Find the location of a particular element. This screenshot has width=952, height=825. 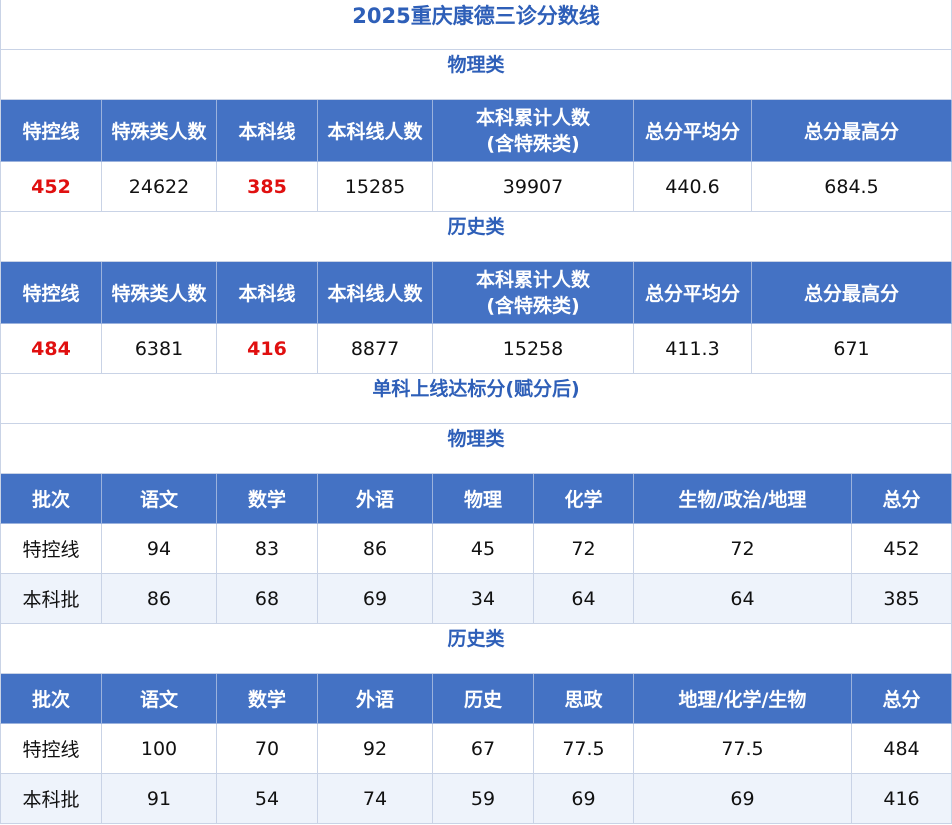

history-subject-label: 历史类 is located at coordinates (476, 649).